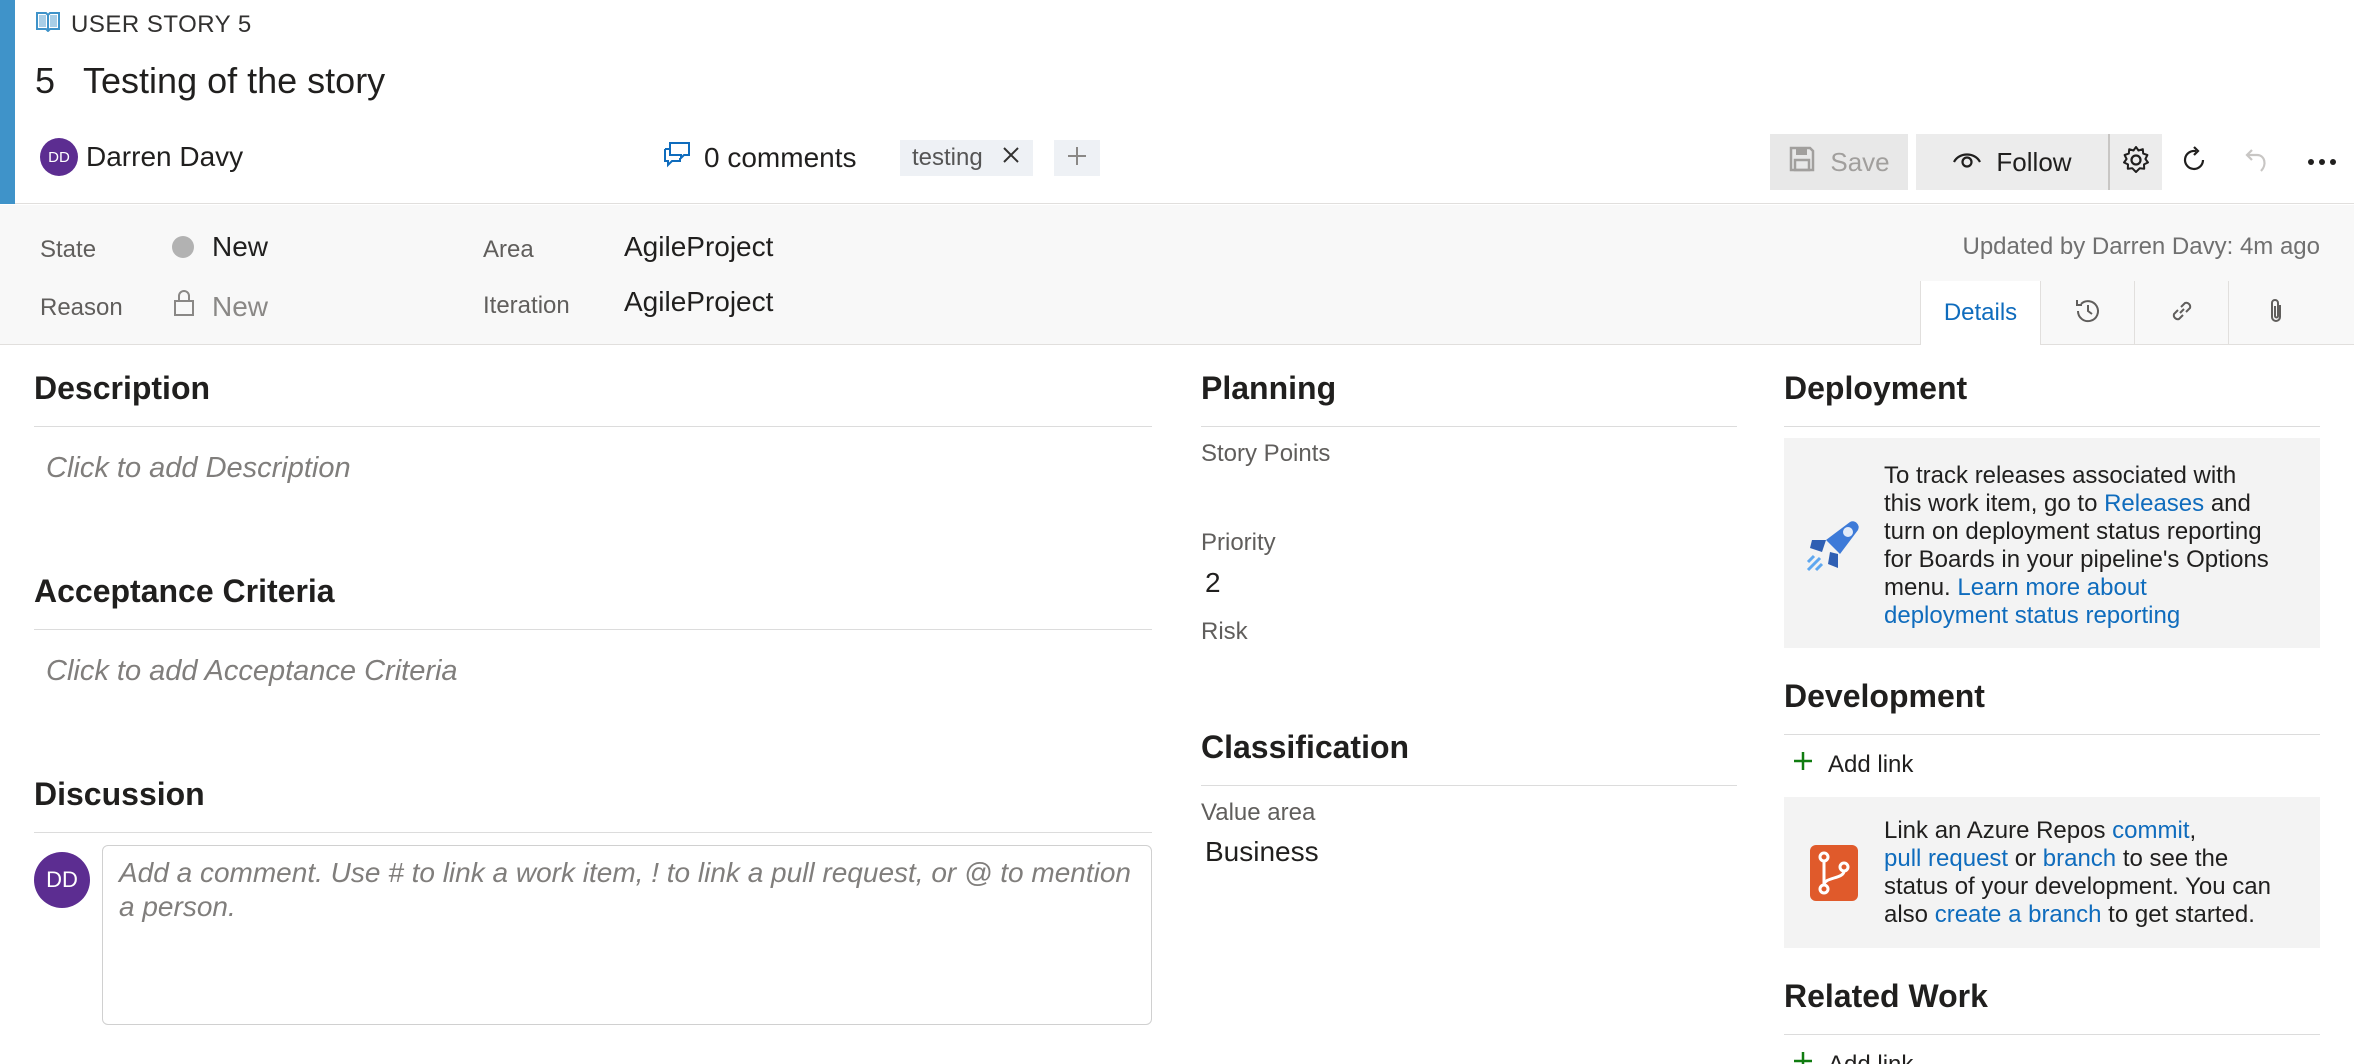  What do you see at coordinates (81, 307) in the screenshot?
I see `reason-label: Reason` at bounding box center [81, 307].